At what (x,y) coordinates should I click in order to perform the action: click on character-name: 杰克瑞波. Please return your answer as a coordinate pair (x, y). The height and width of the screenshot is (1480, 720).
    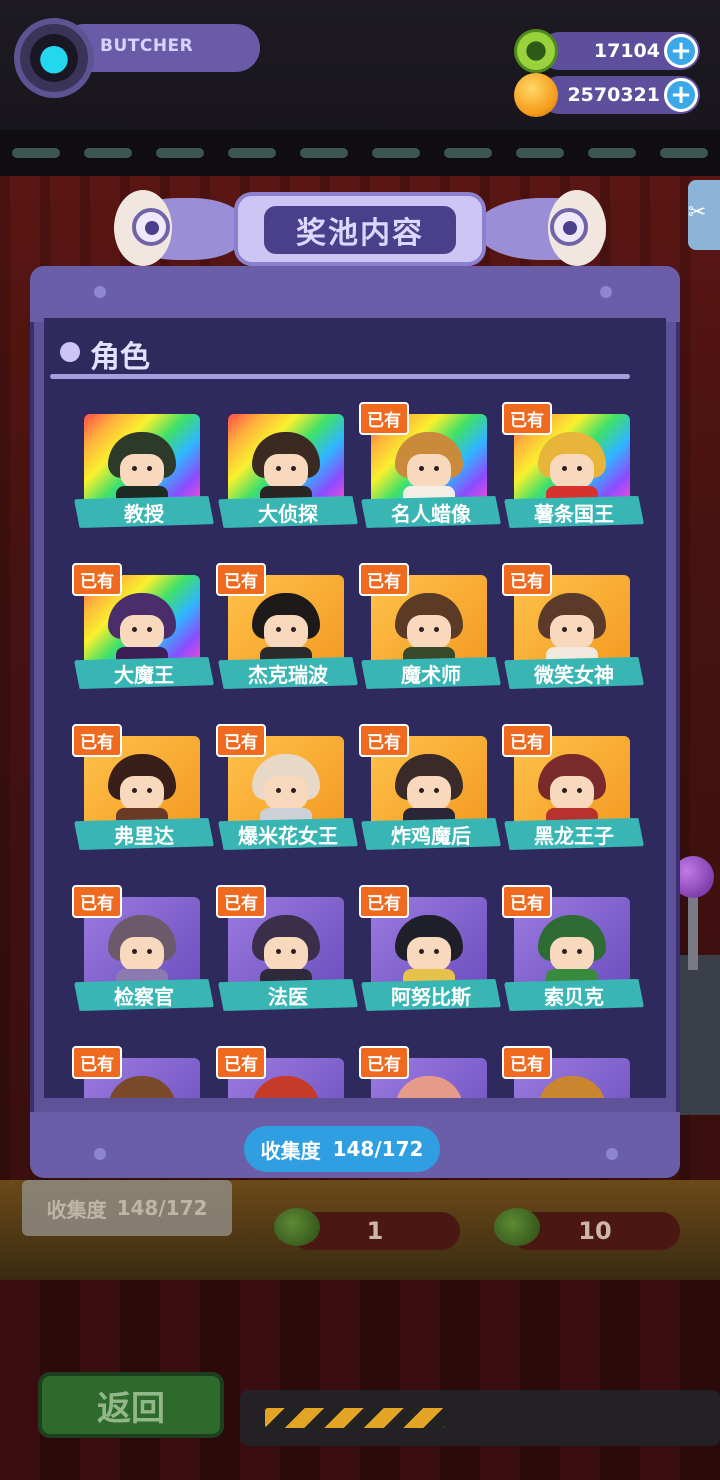
    Looking at the image, I should click on (288, 674).